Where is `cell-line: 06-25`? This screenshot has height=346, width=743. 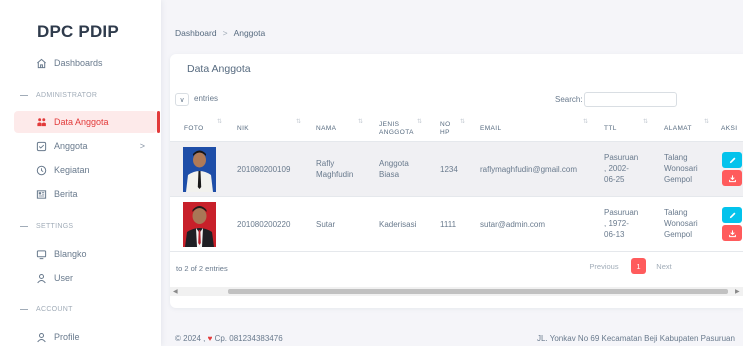 cell-line: 06-25 is located at coordinates (614, 179).